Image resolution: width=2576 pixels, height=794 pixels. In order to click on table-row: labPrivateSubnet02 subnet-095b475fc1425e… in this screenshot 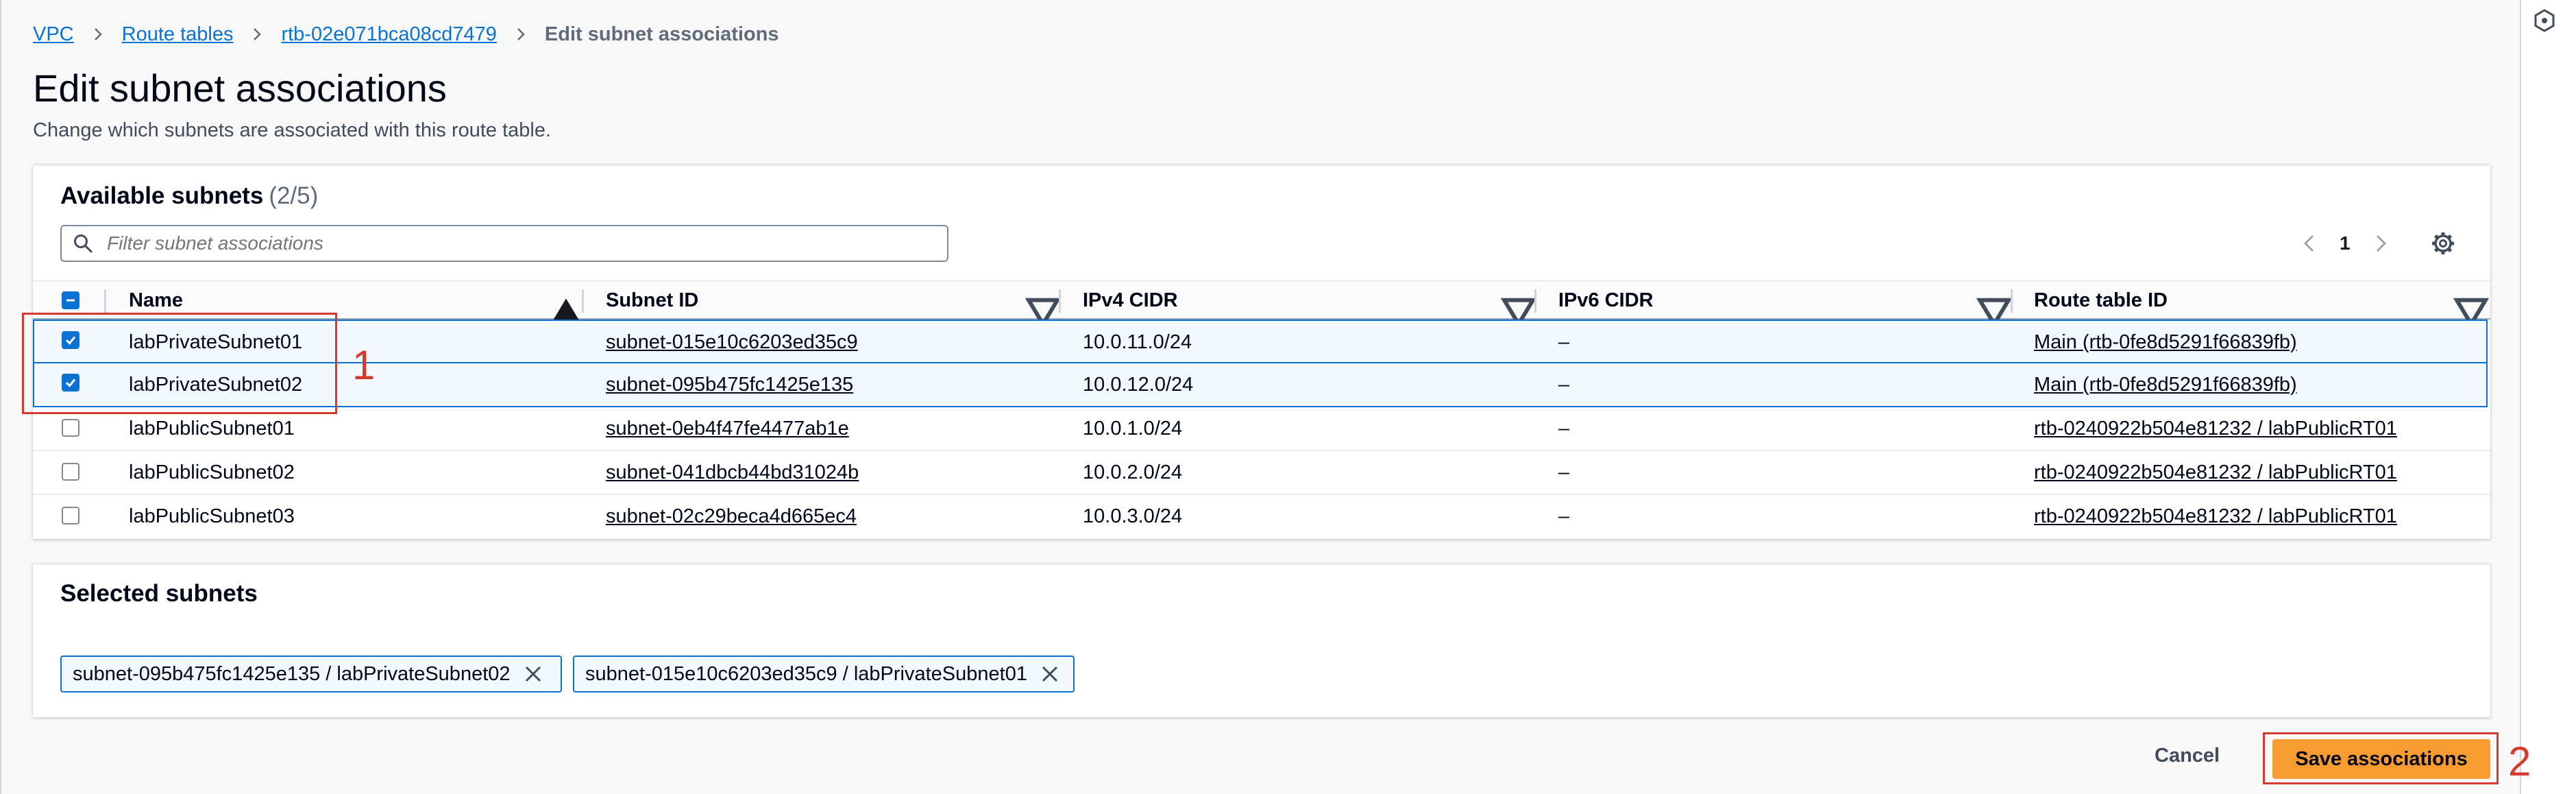, I will do `click(1260, 385)`.